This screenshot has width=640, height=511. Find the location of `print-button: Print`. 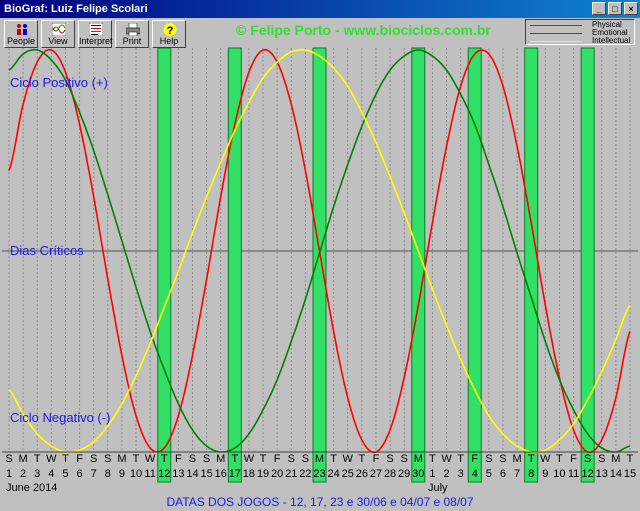

print-button: Print is located at coordinates (132, 34).